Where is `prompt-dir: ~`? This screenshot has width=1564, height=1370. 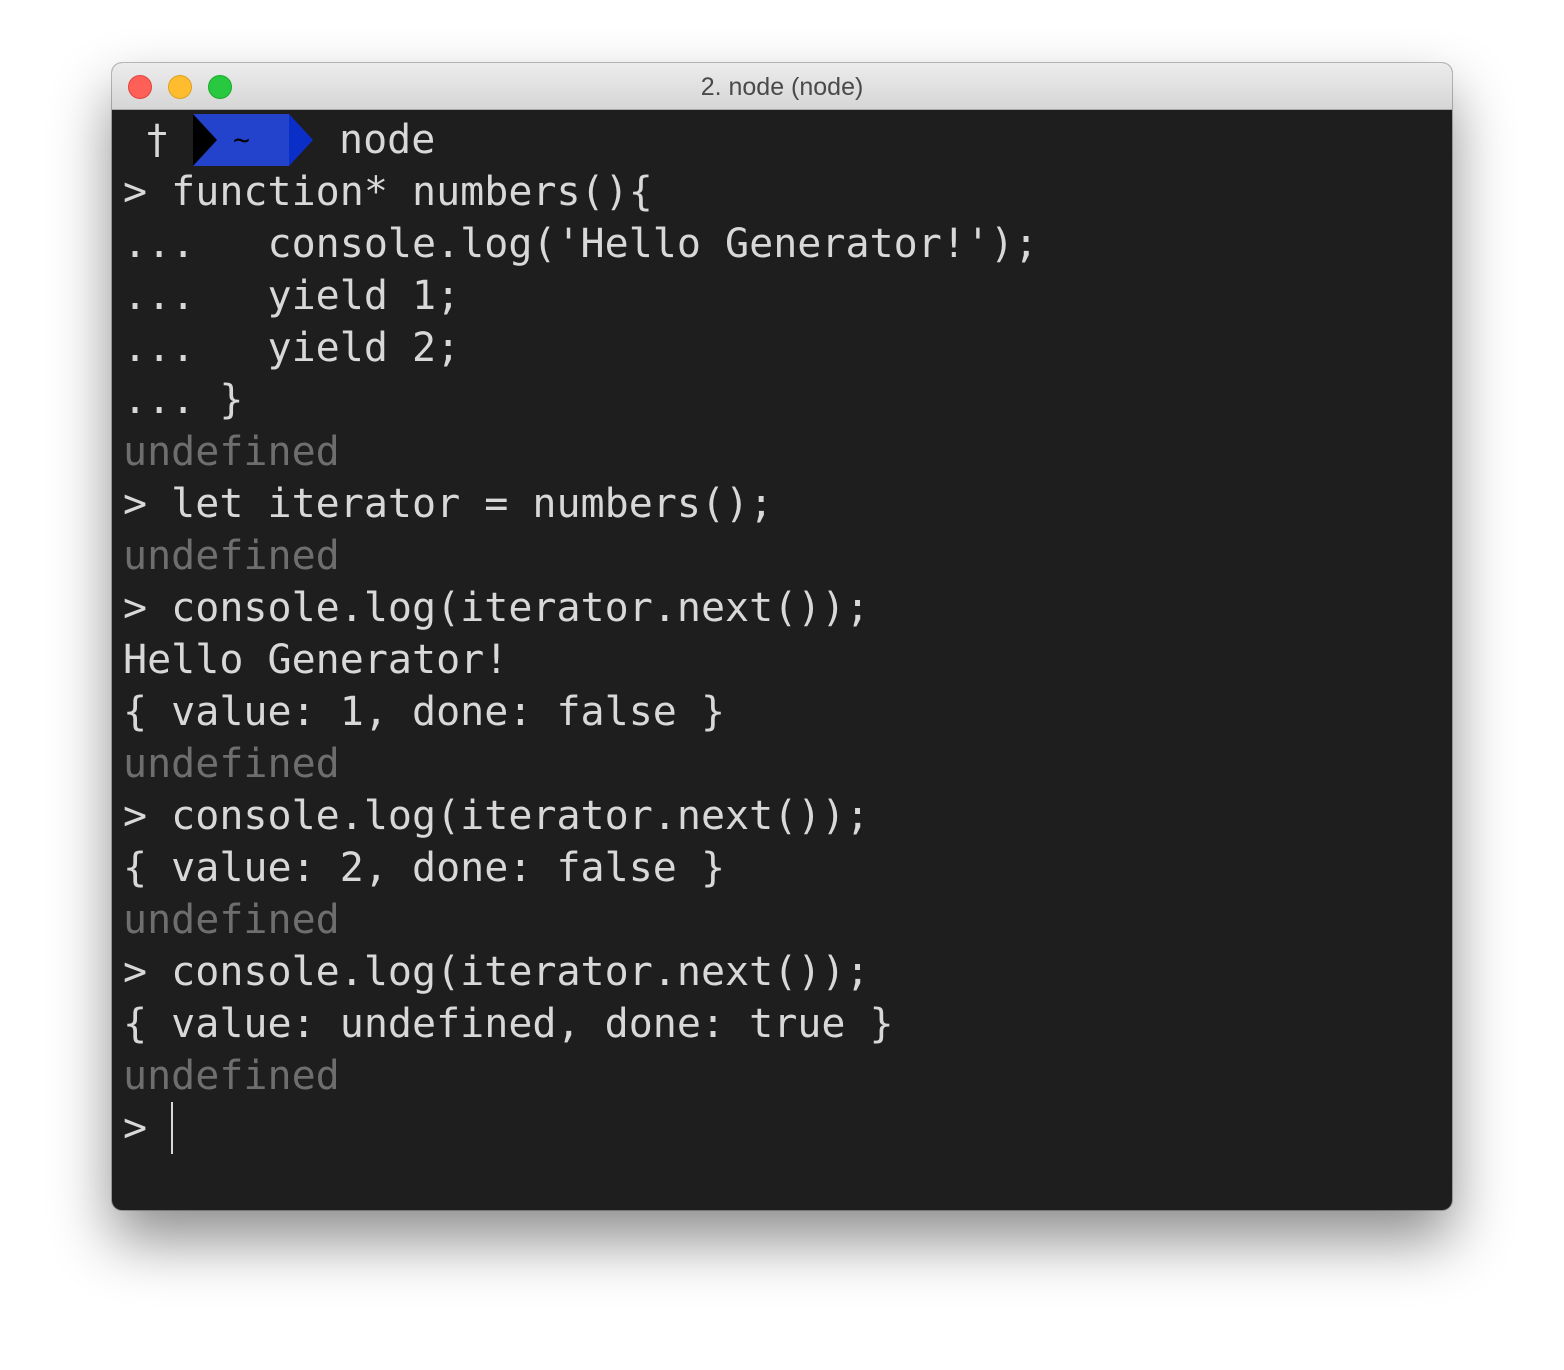
prompt-dir: ~ is located at coordinates (241, 139).